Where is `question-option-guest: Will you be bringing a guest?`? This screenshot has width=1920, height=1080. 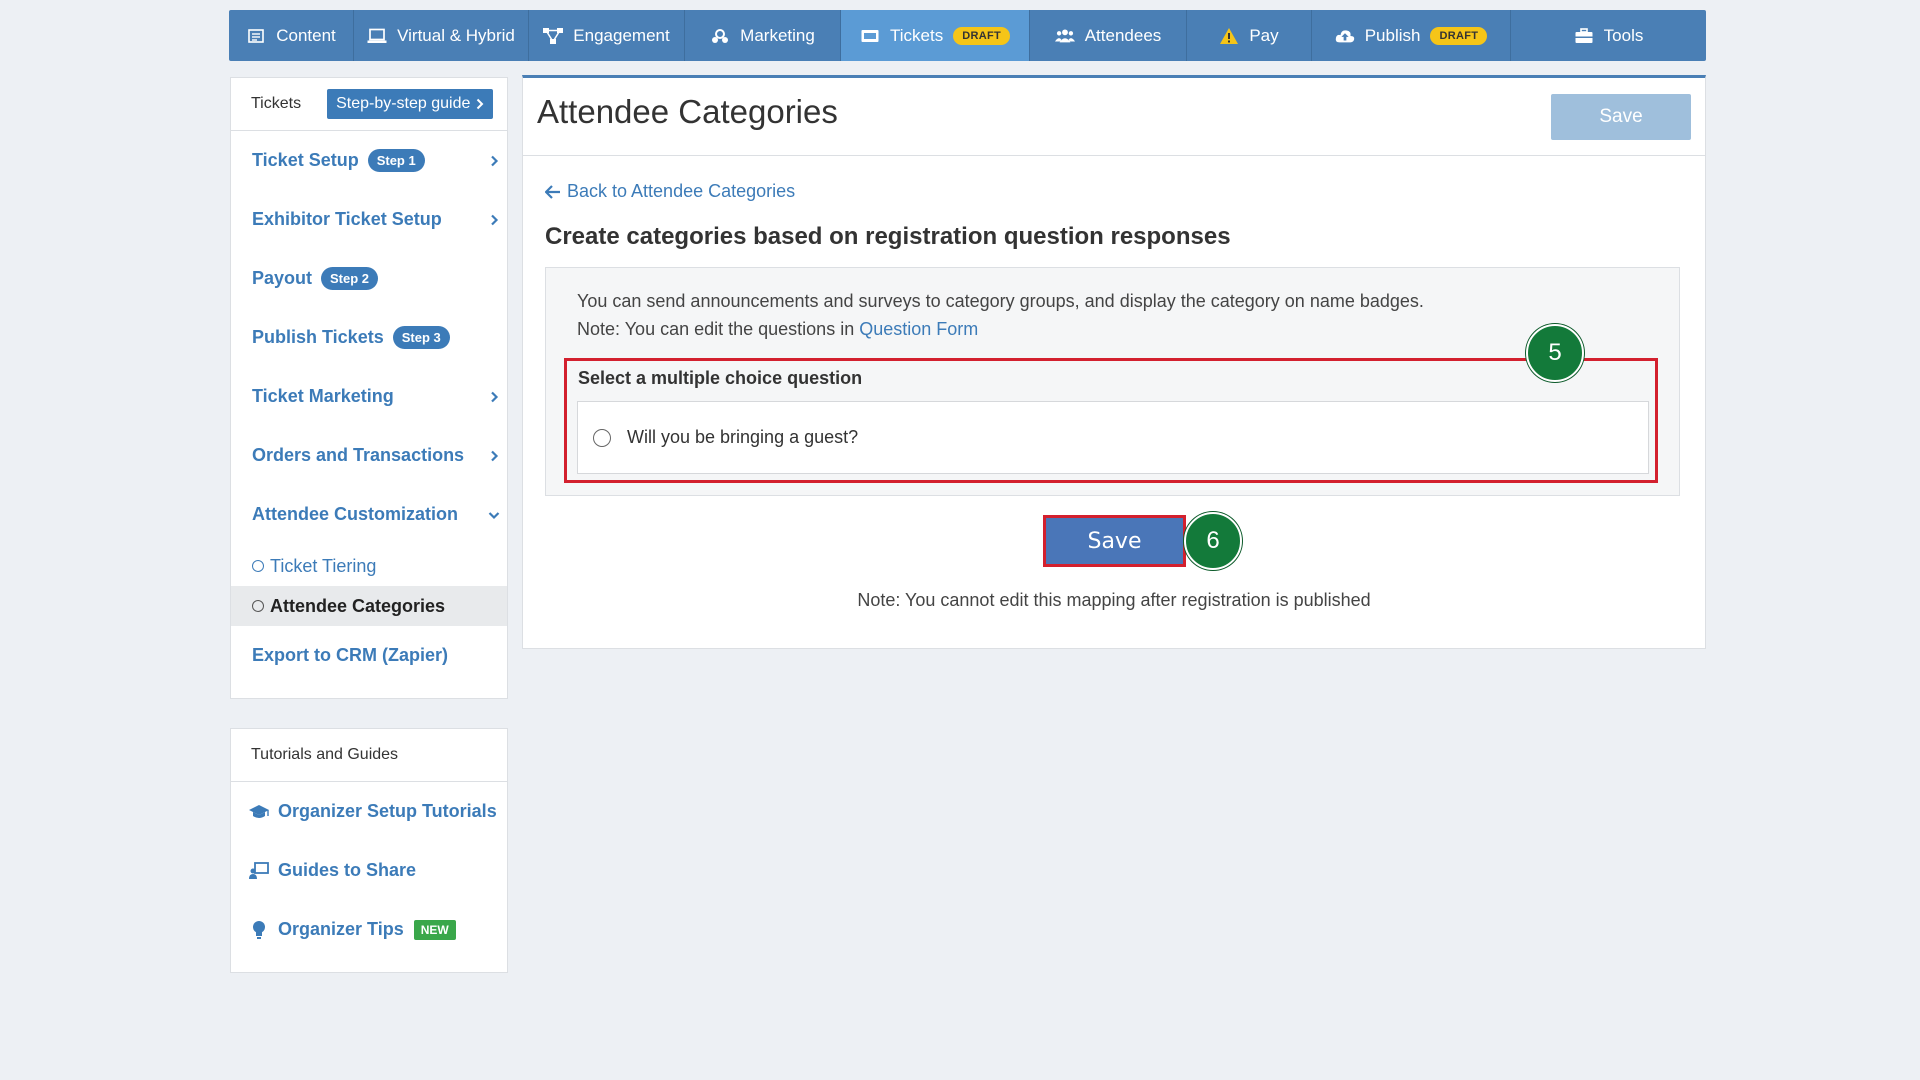
question-option-guest: Will you be bringing a guest? is located at coordinates (1113, 437).